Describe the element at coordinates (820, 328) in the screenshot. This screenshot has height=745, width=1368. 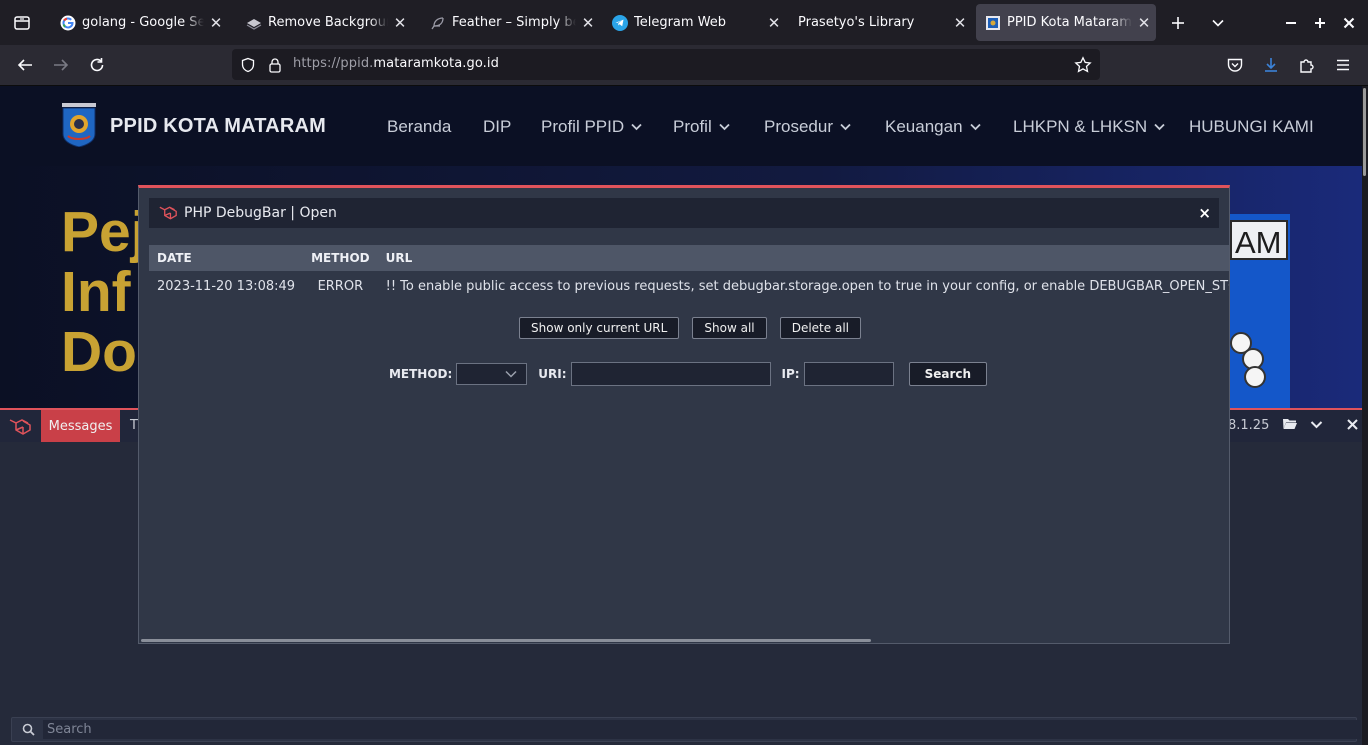
I see `delete-all-button: Delete all` at that location.